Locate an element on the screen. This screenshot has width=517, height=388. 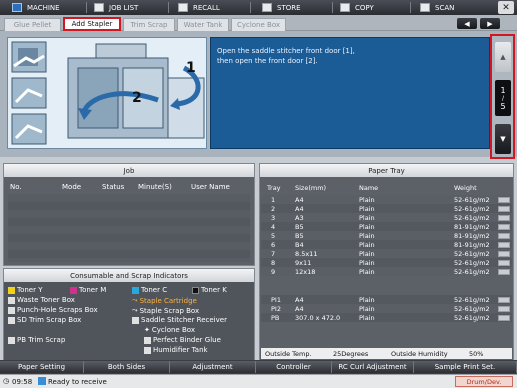
tab-add-stapler: Add Stapler is located at coordinates (92, 24).